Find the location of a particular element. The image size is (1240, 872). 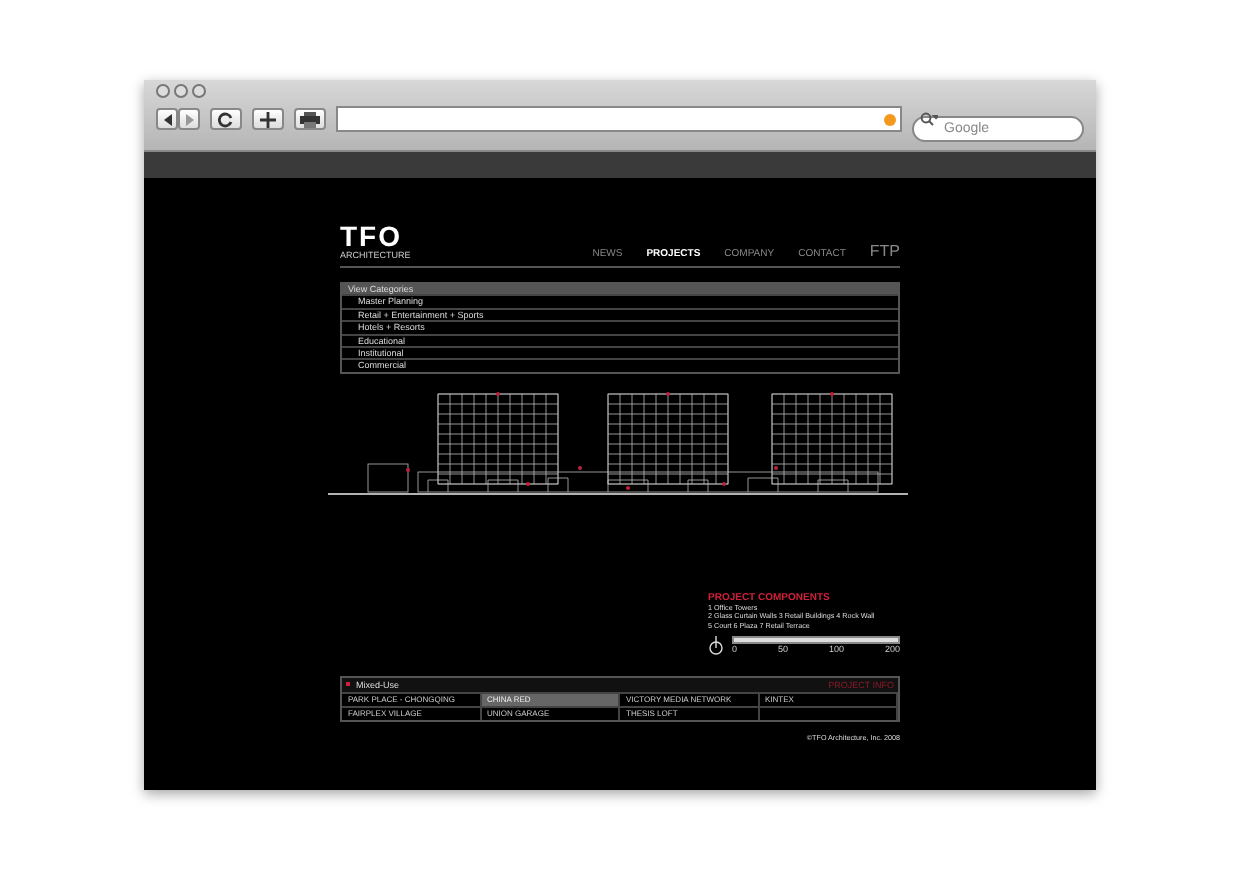

table-cell is located at coordinates (828, 712).